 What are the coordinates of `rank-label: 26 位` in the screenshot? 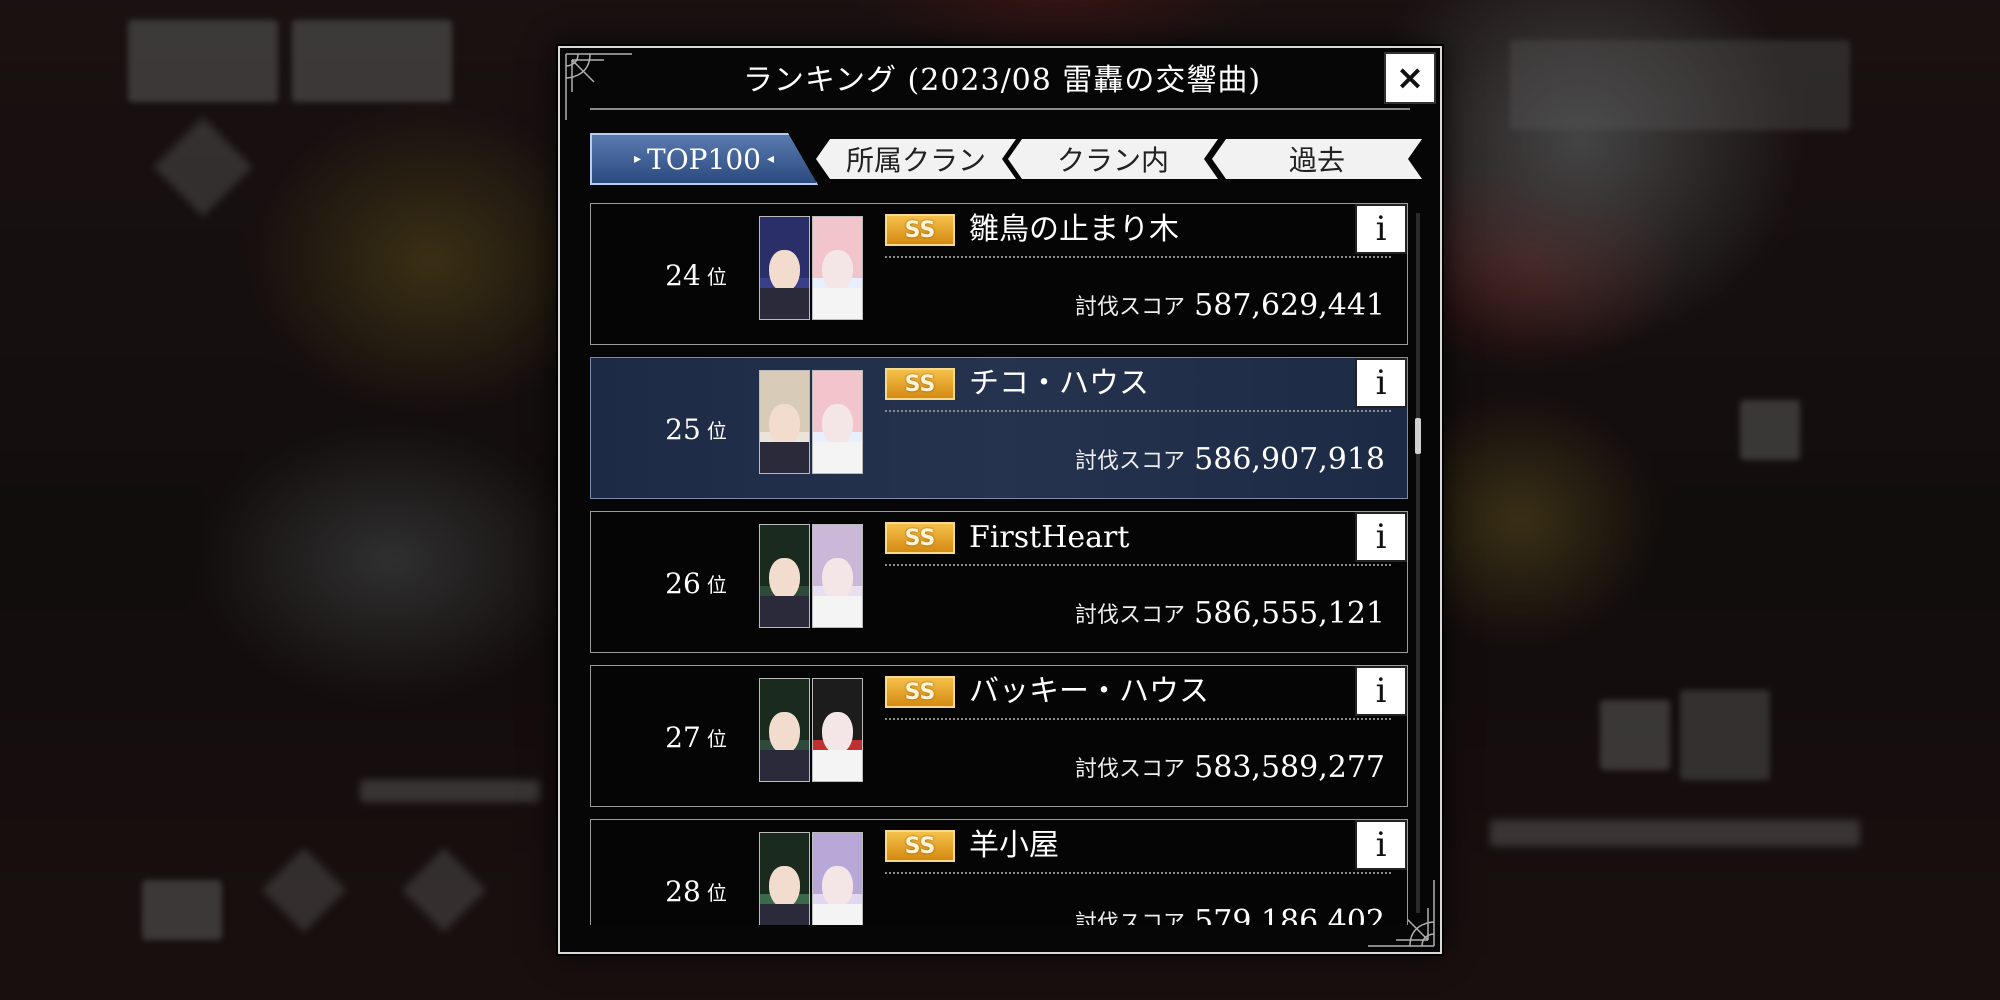 It's located at (696, 583).